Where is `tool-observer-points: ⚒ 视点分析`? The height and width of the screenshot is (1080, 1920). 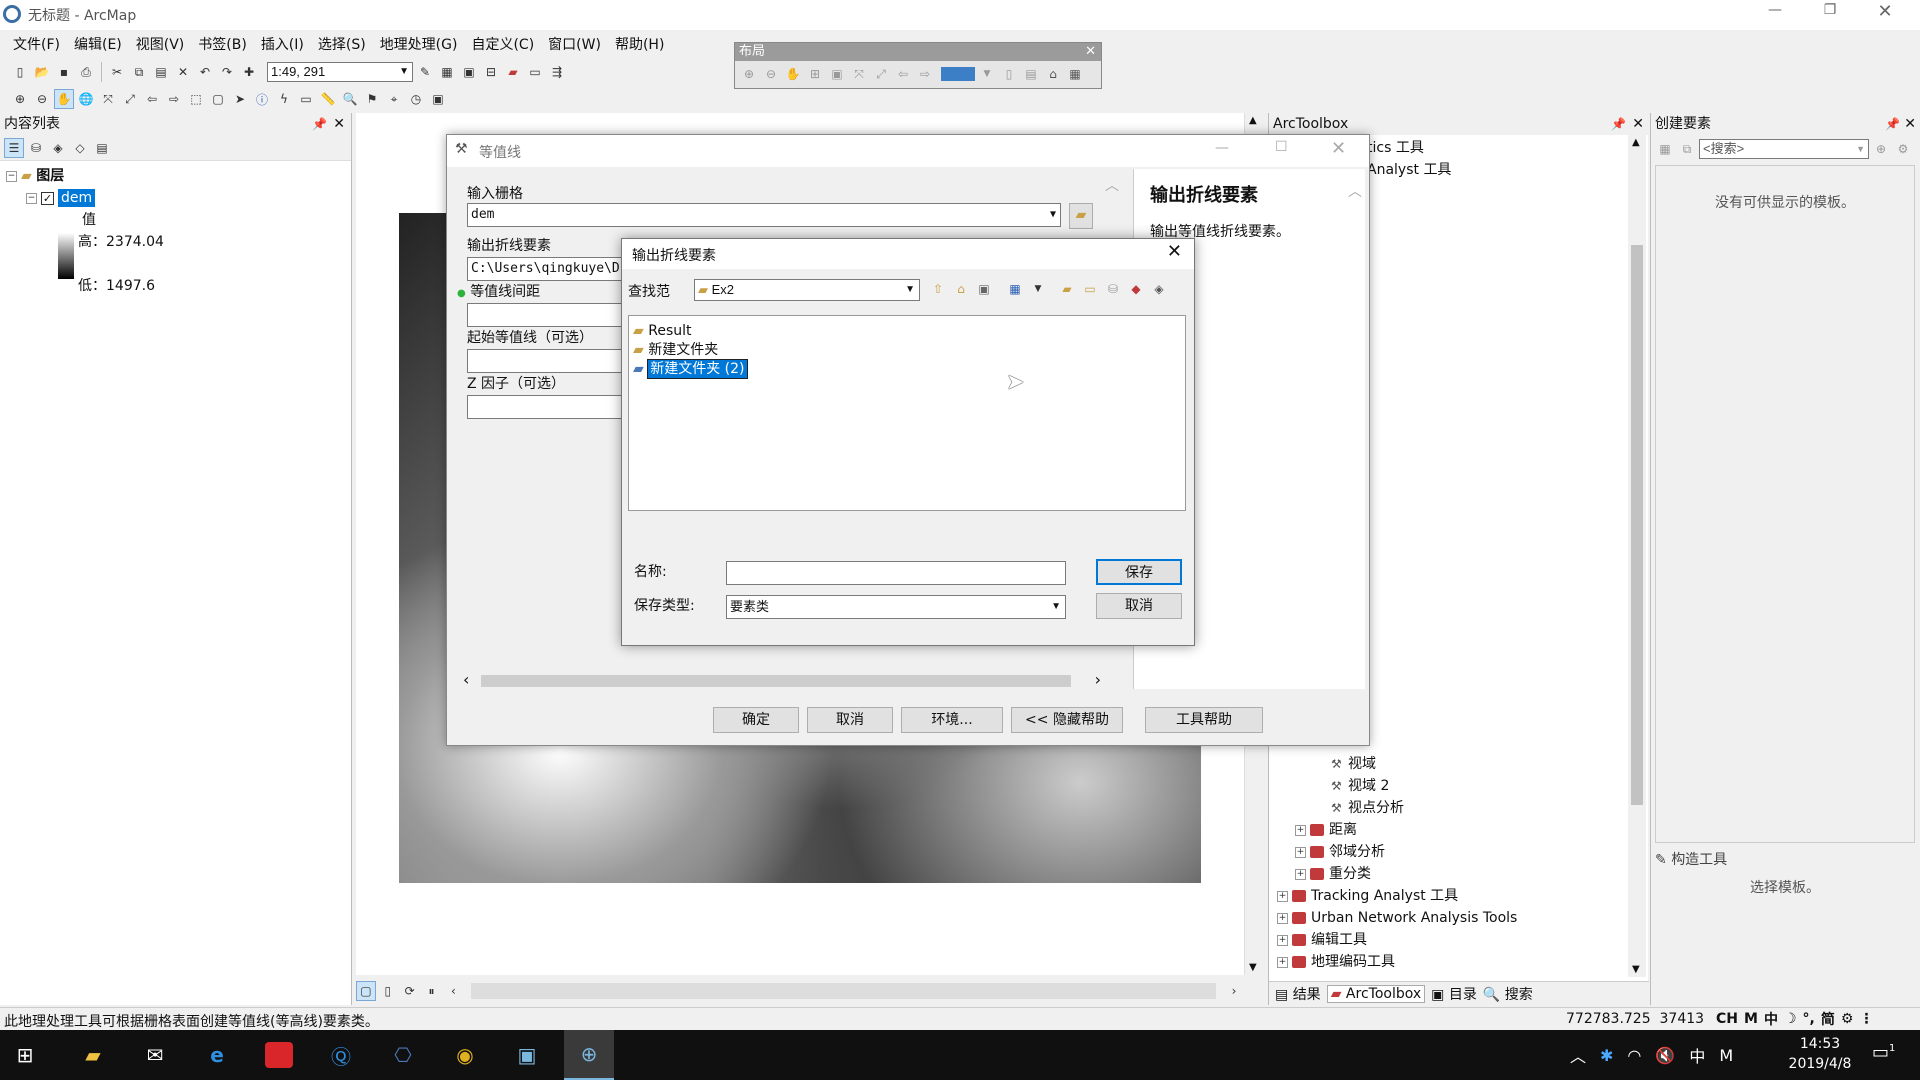 tool-observer-points: ⚒ 视点分析 is located at coordinates (1367, 808).